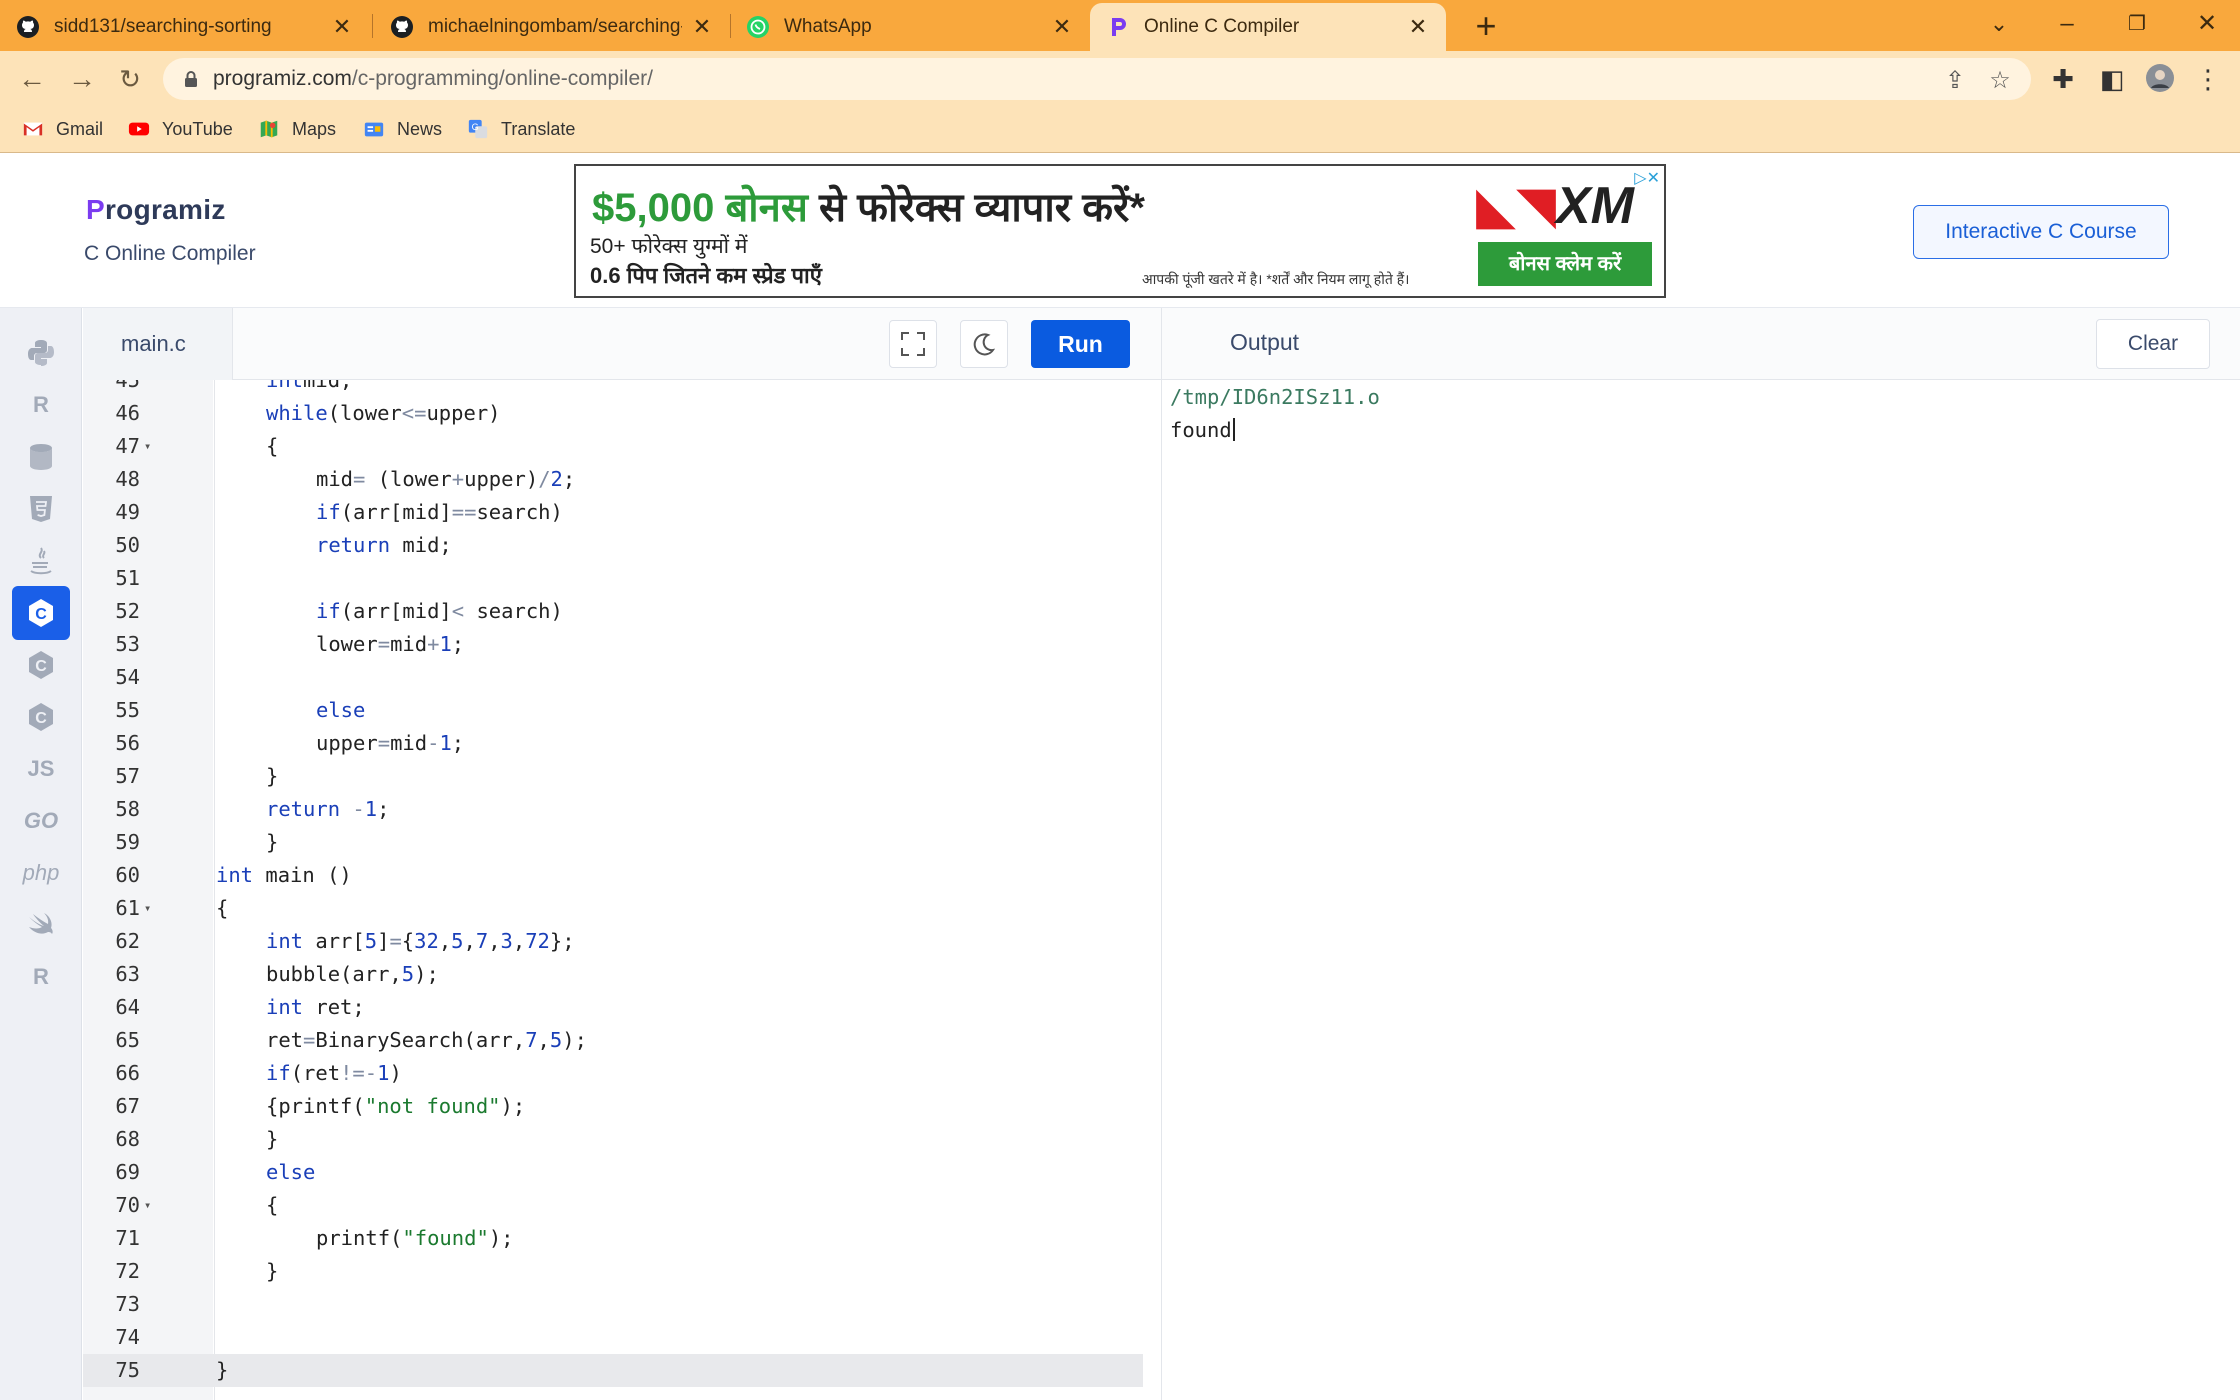 This screenshot has height=1400, width=2240. I want to click on minimize-icon: –, so click(2067, 24).